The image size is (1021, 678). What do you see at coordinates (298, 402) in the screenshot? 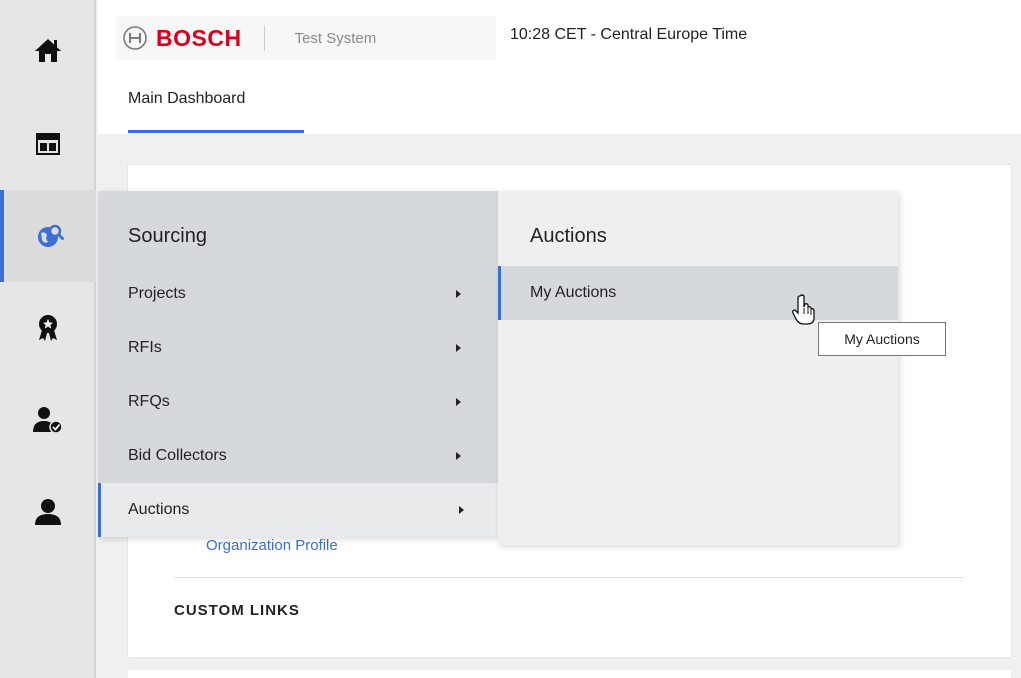
I see `menu-item-rfqs: RFQs` at bounding box center [298, 402].